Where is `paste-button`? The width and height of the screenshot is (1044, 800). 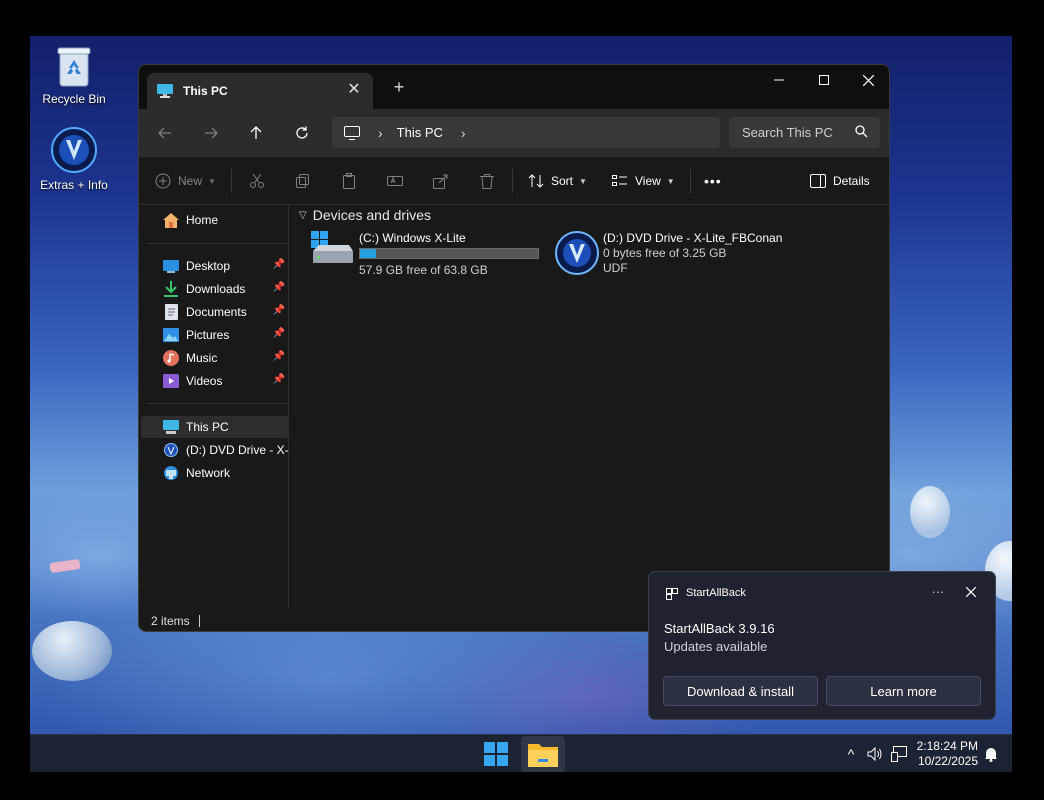 paste-button is located at coordinates (349, 181).